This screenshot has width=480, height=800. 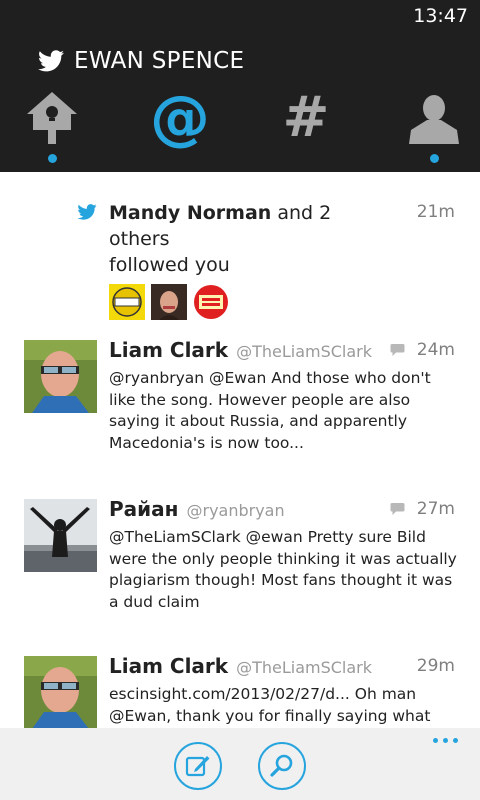 I want to click on yellow-badge-icon, so click(x=127, y=302).